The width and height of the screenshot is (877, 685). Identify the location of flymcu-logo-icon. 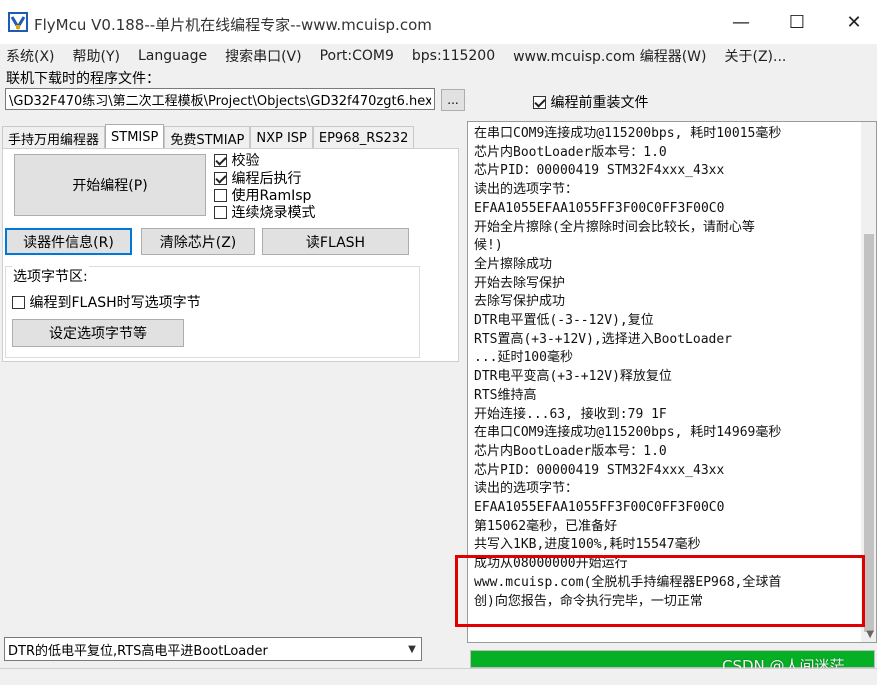
(18, 22).